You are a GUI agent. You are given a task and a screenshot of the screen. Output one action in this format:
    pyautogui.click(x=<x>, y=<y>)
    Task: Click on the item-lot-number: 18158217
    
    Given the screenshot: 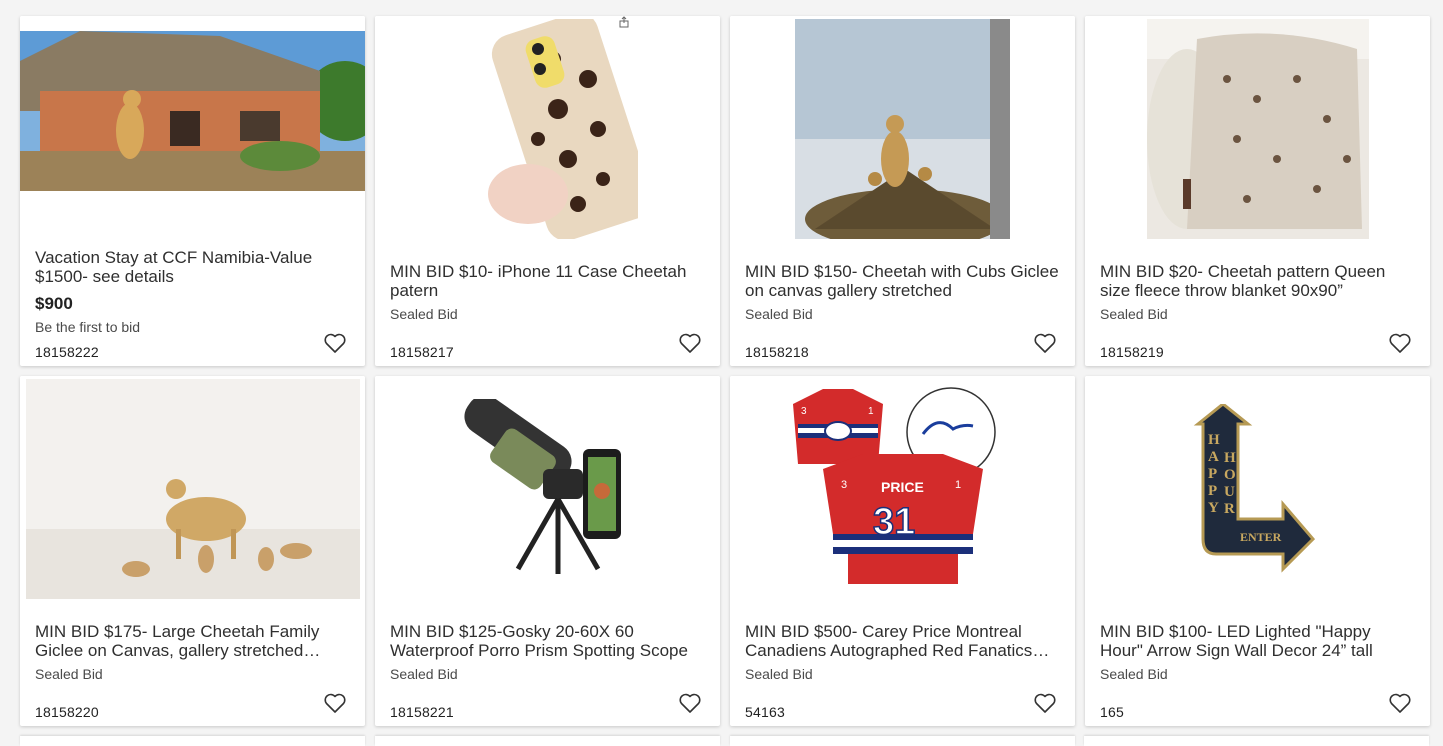 What is the action you would take?
    pyautogui.click(x=422, y=352)
    